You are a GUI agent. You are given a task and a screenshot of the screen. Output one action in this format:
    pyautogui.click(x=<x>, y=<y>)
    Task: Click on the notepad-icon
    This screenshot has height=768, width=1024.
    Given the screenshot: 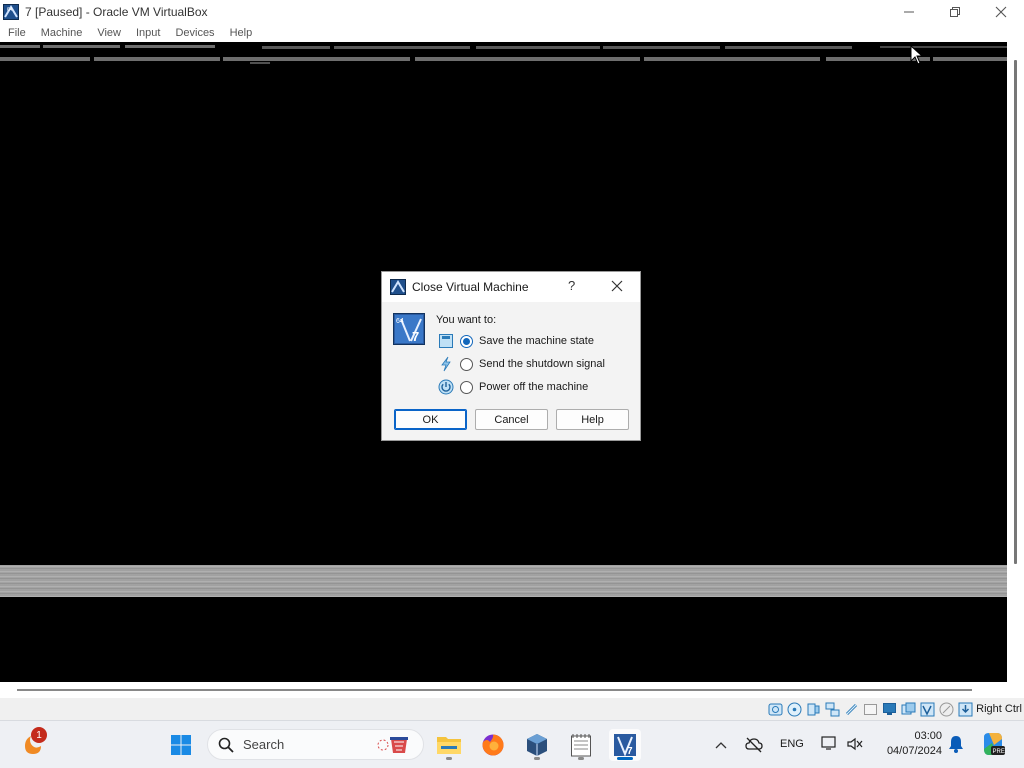 What is the action you would take?
    pyautogui.click(x=581, y=745)
    